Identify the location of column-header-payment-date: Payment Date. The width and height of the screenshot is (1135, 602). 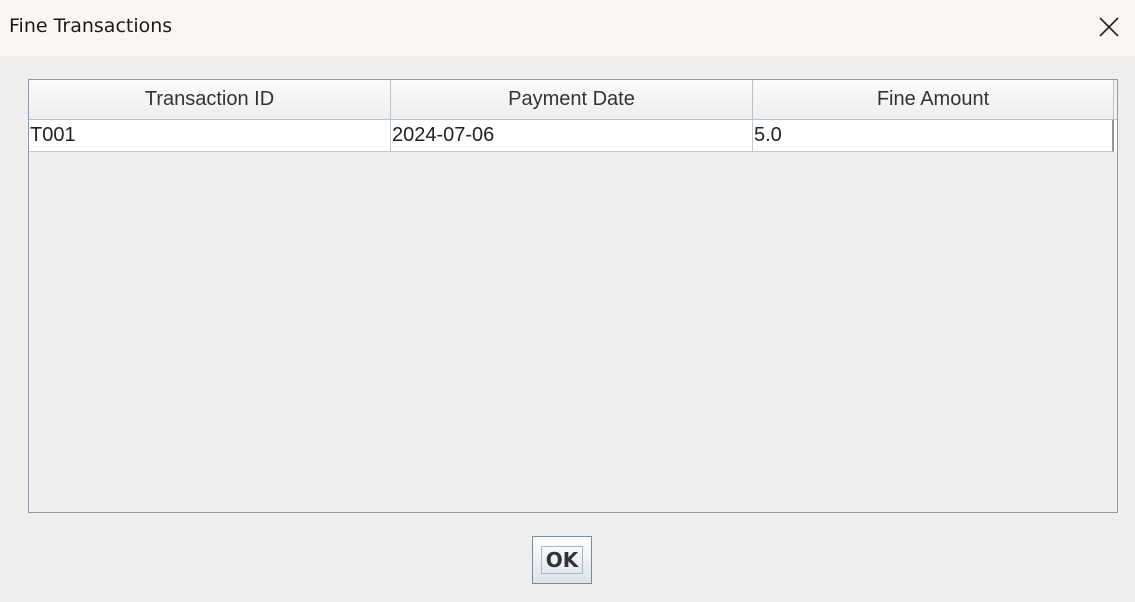
(572, 99).